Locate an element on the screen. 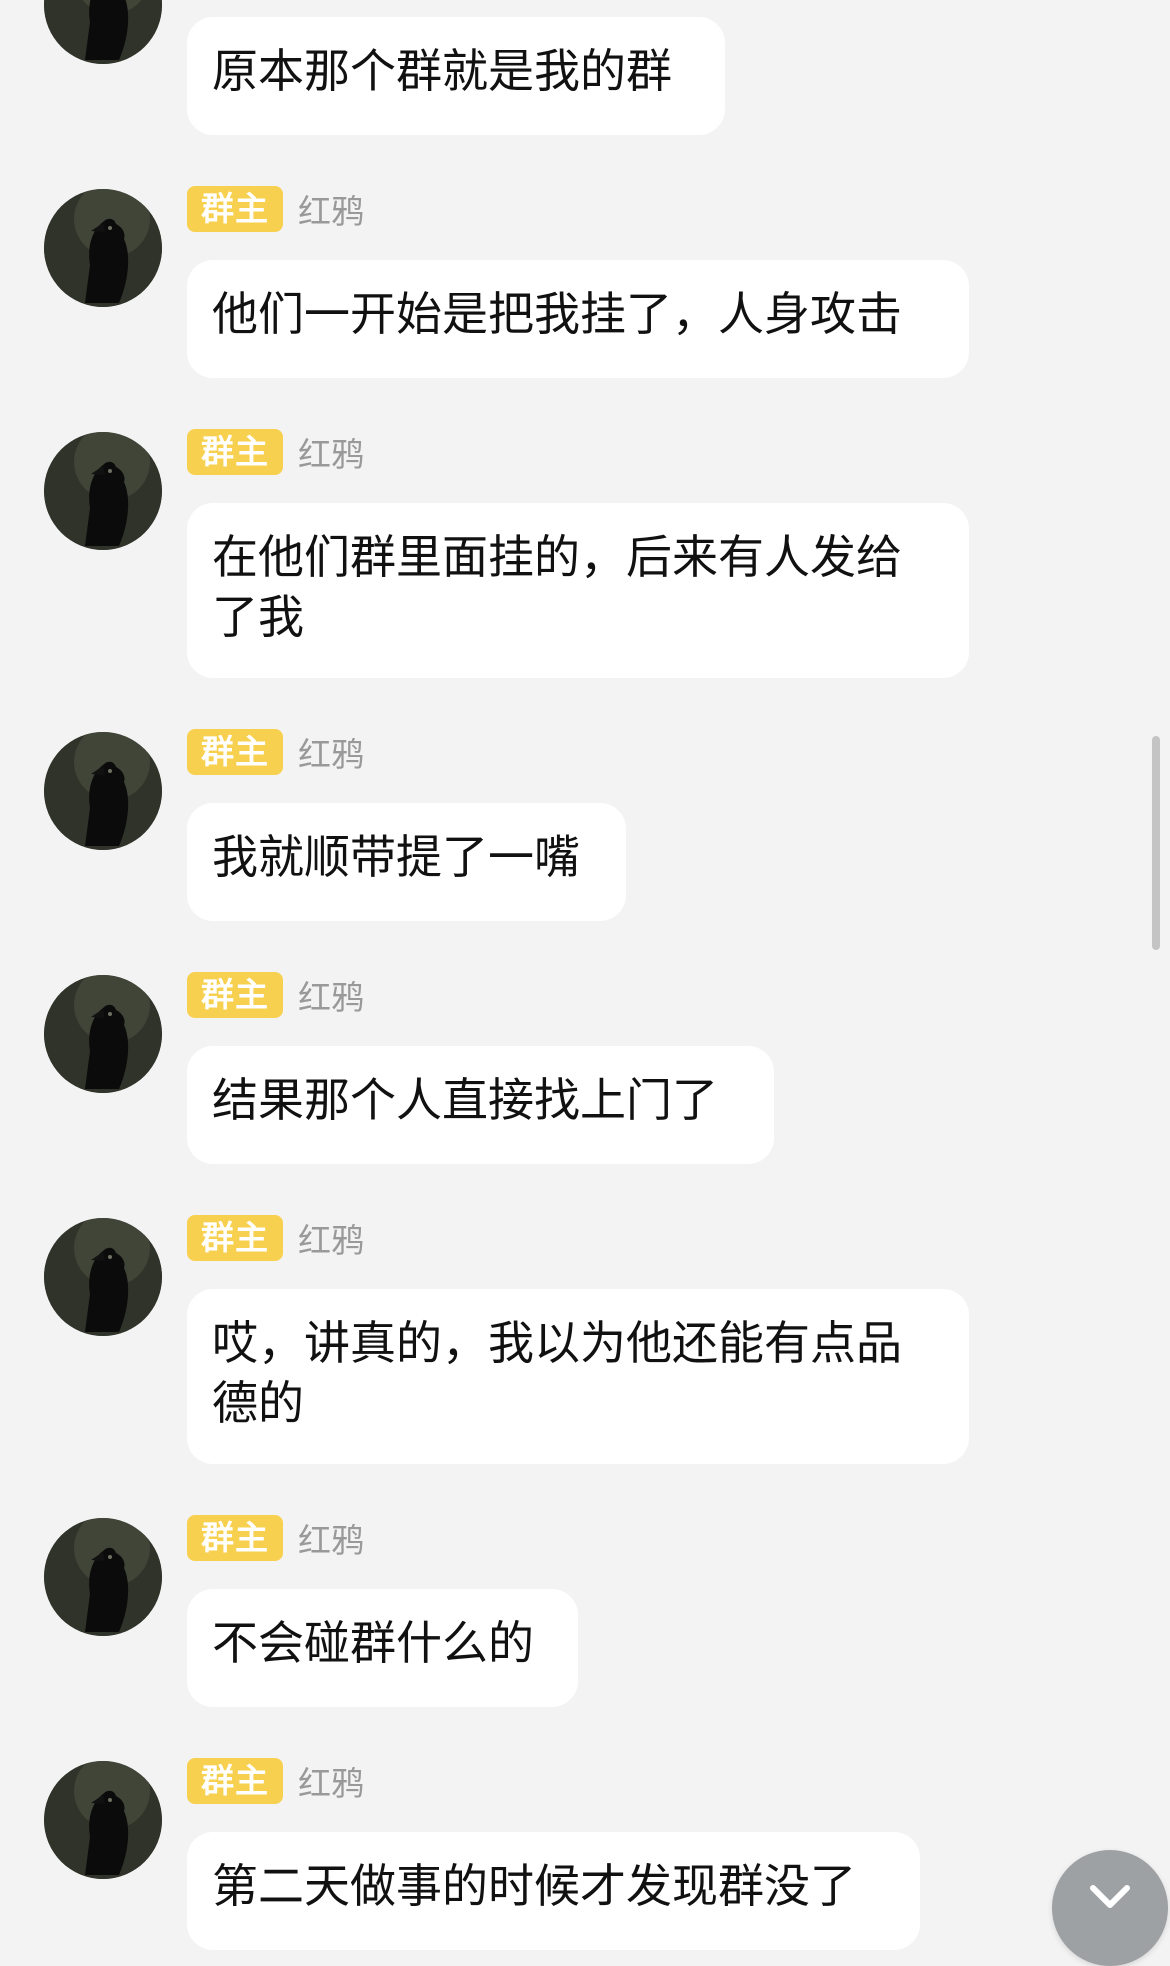 The width and height of the screenshot is (1170, 1966). scroll-to-bottom-button is located at coordinates (1110, 1908).